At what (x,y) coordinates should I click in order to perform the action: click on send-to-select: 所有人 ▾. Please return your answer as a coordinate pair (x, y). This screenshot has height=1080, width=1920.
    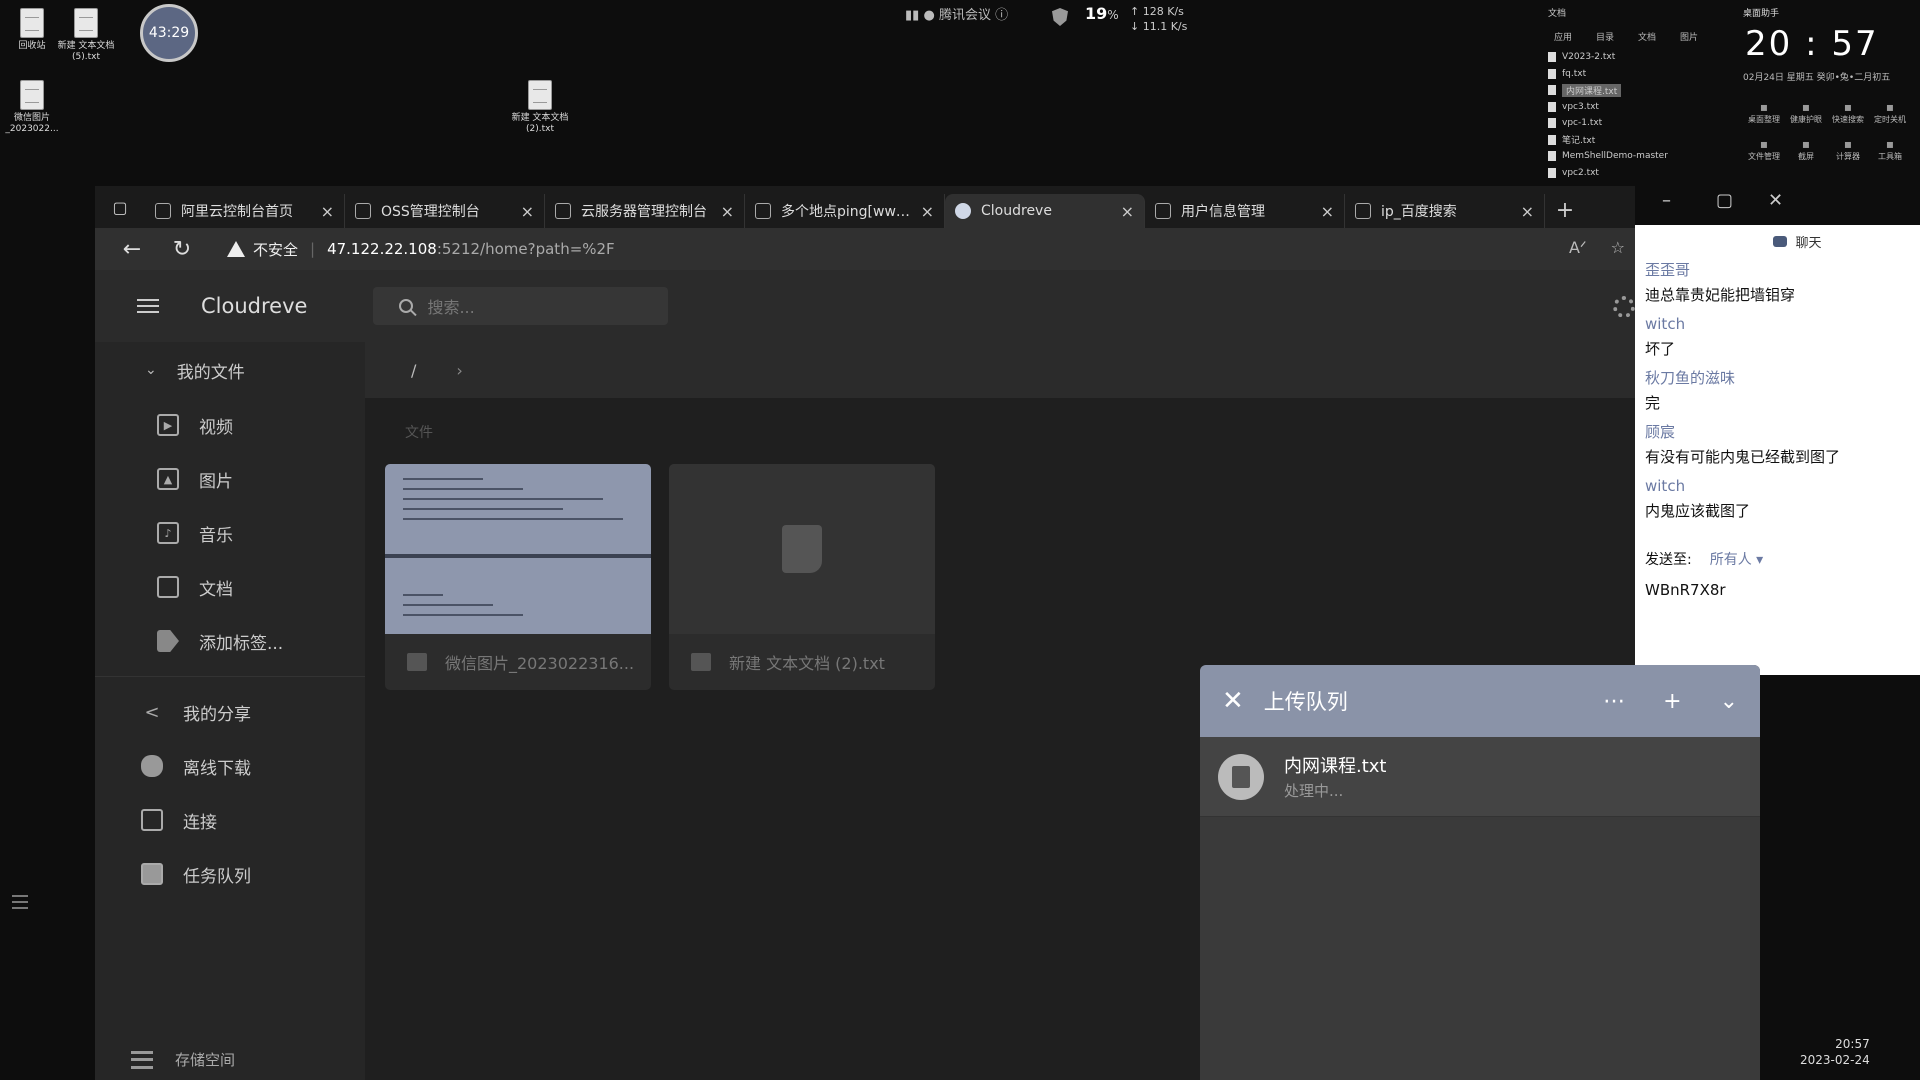
    Looking at the image, I should click on (1736, 559).